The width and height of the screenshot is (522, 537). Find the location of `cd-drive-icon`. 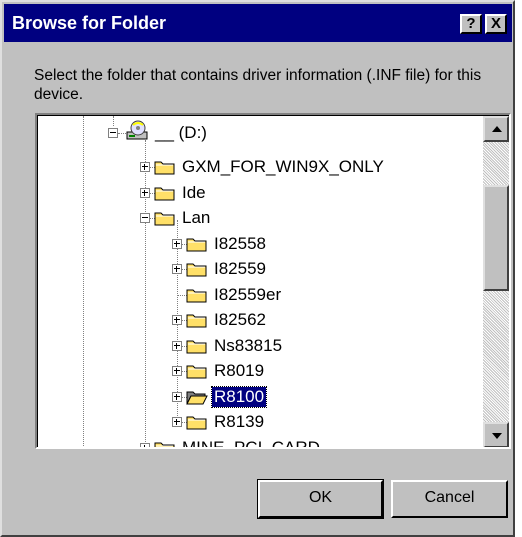

cd-drive-icon is located at coordinates (137, 130).